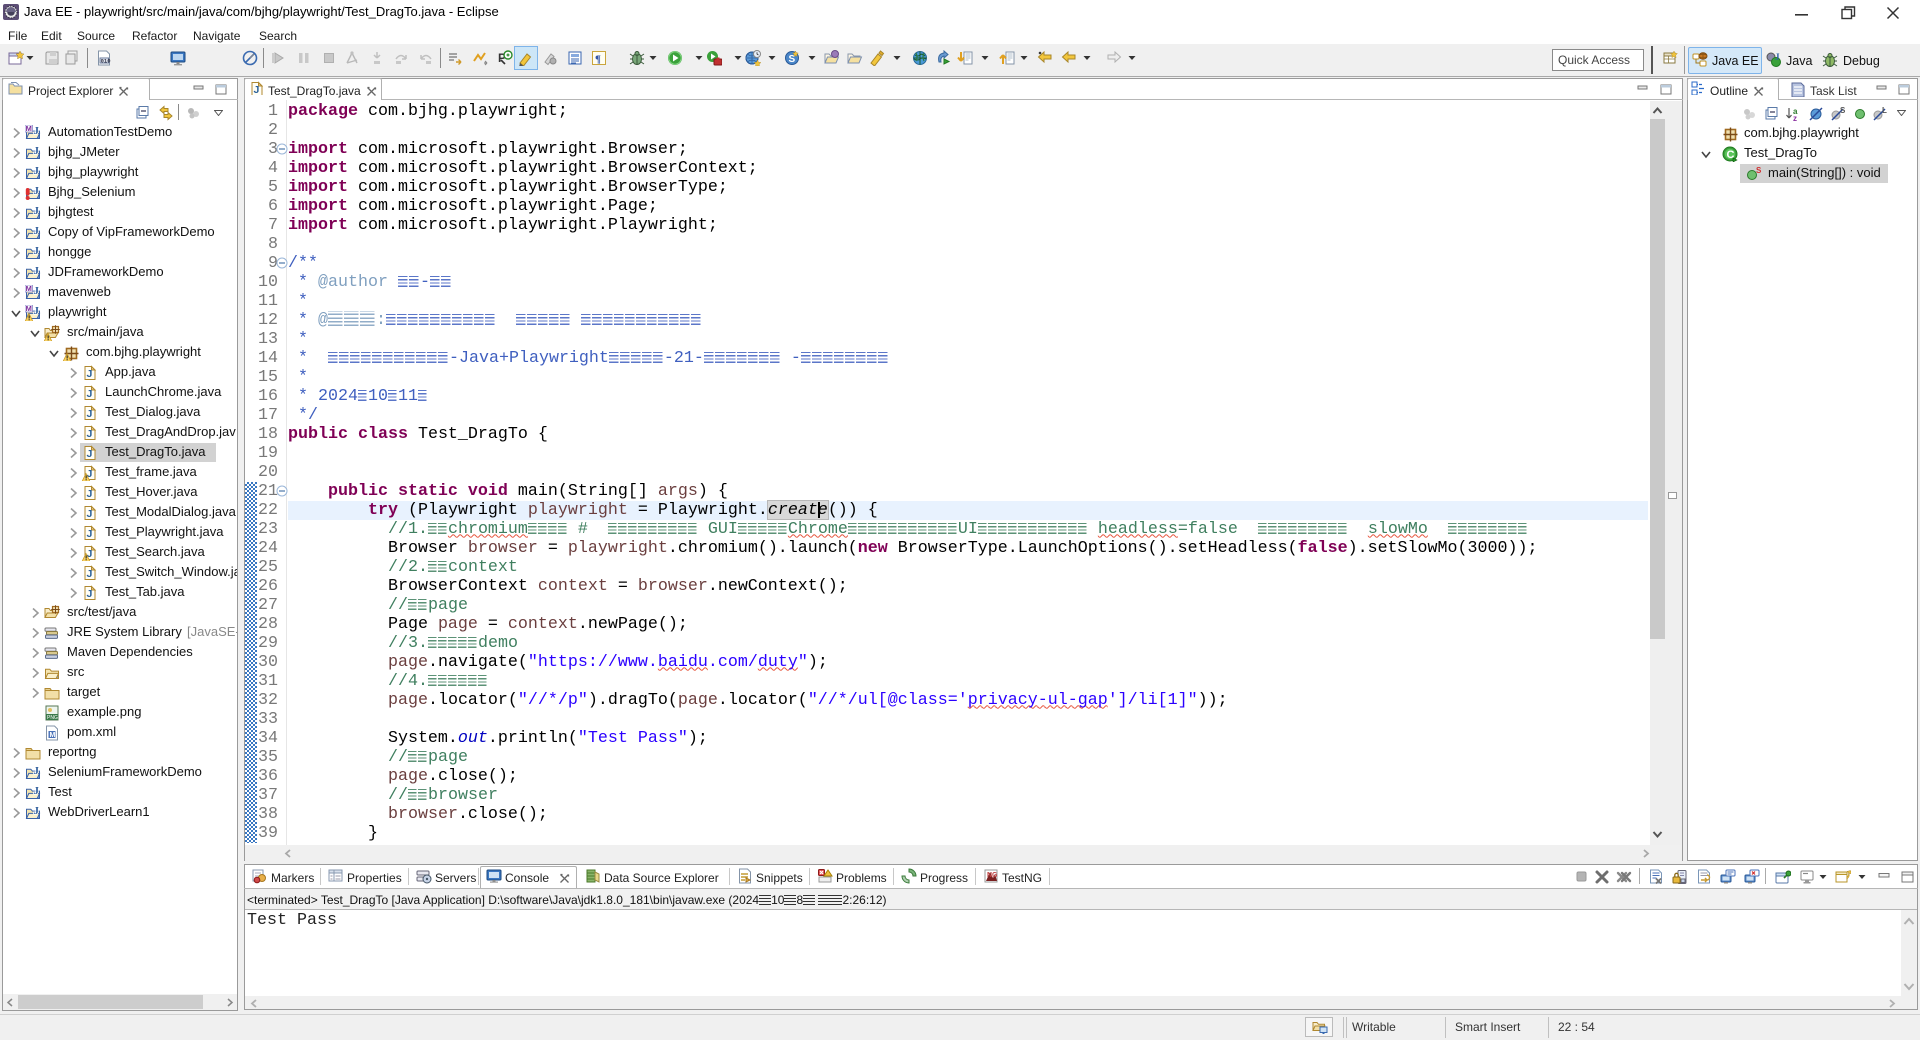  I want to click on svg-text: NG, so click(992, 875).